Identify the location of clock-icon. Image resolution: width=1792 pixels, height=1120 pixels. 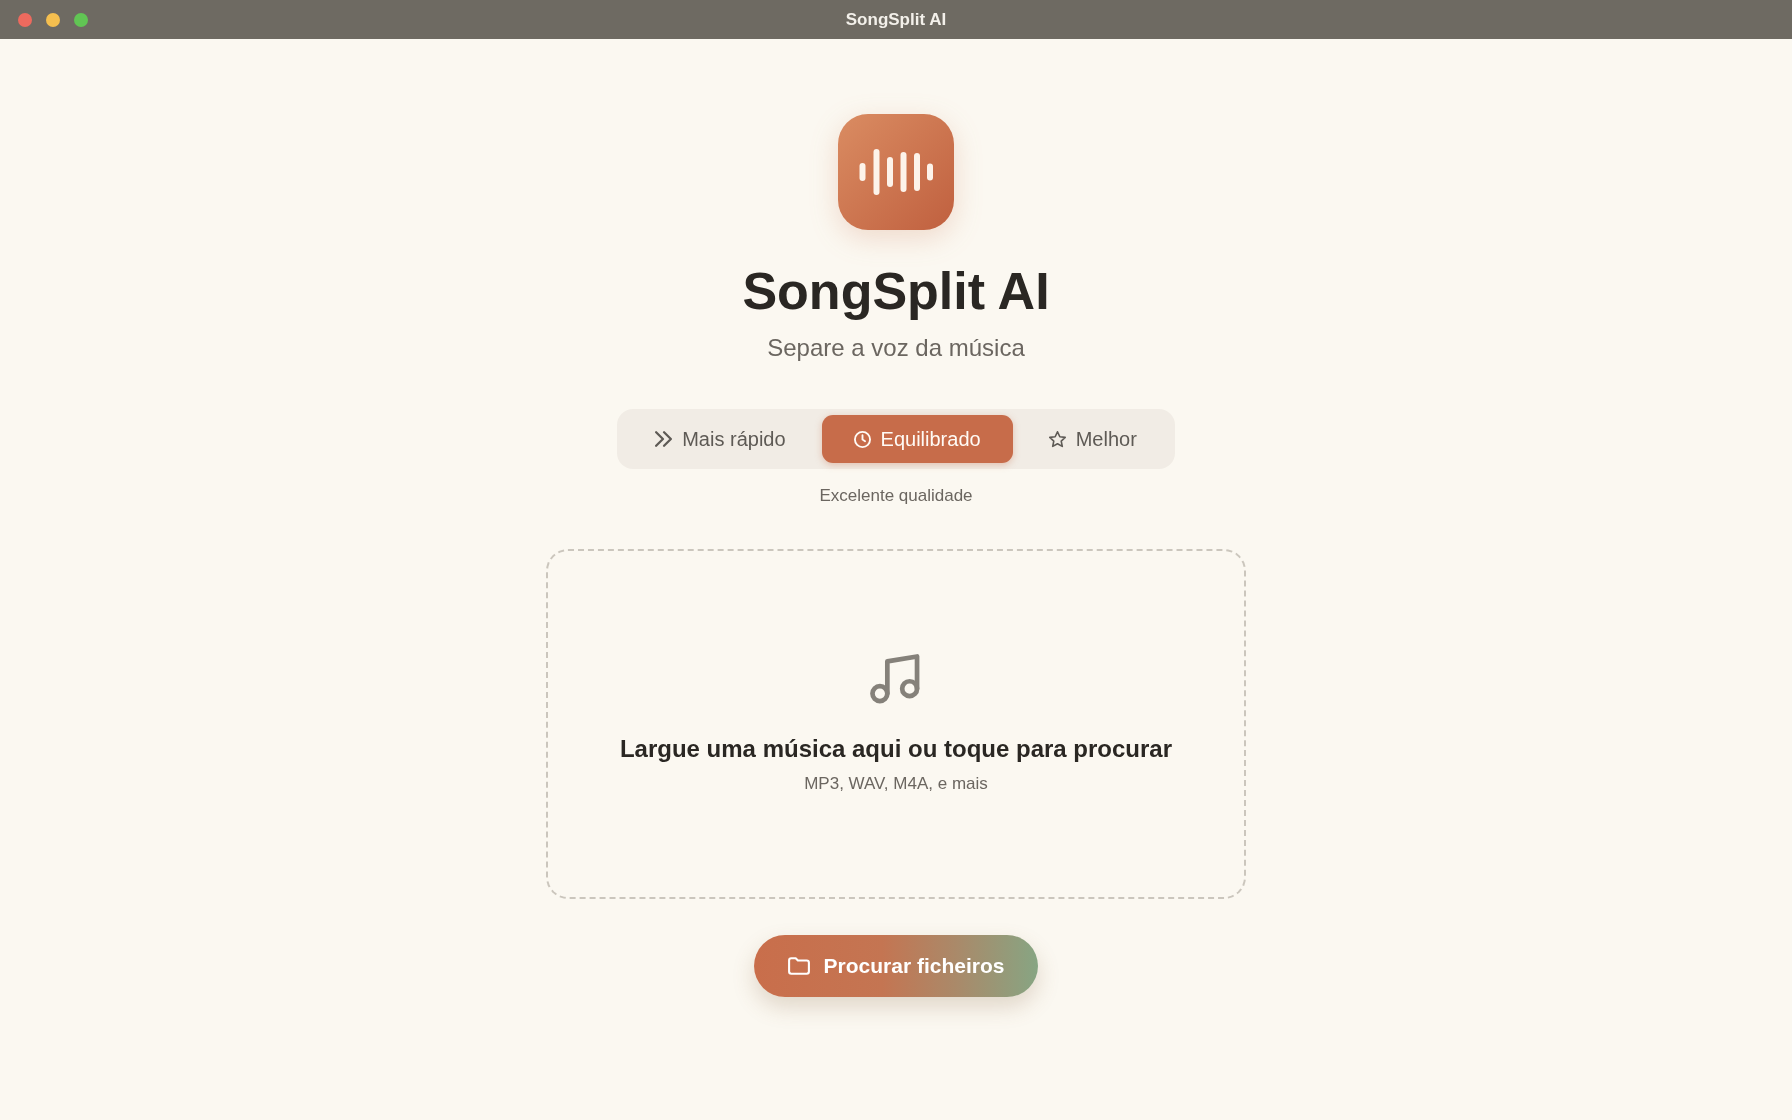
(862, 439).